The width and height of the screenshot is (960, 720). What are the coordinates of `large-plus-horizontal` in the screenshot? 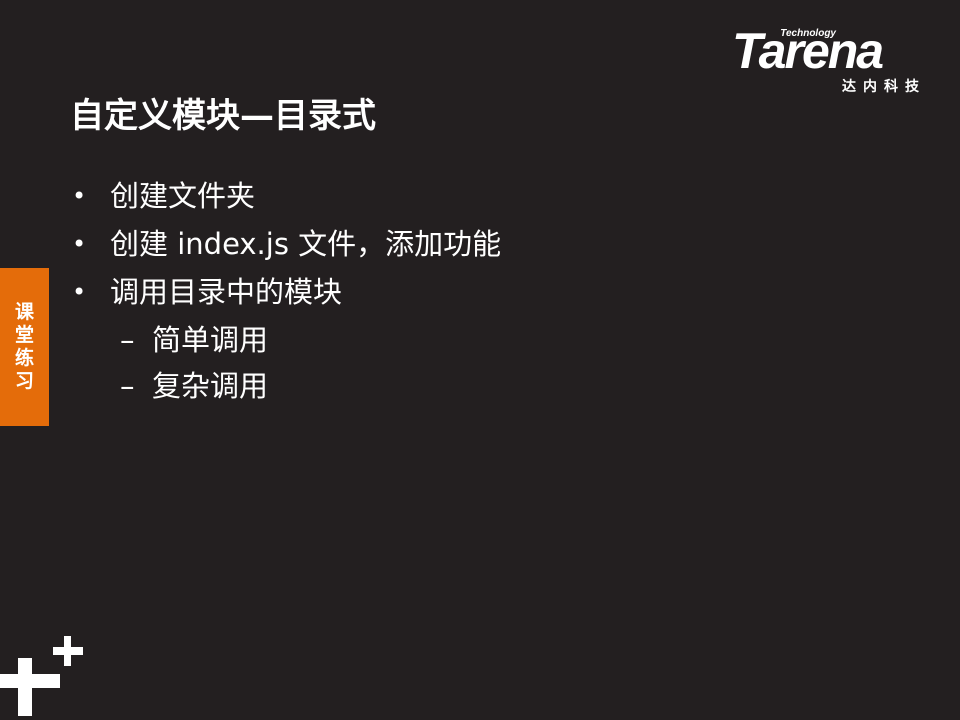 It's located at (30, 681).